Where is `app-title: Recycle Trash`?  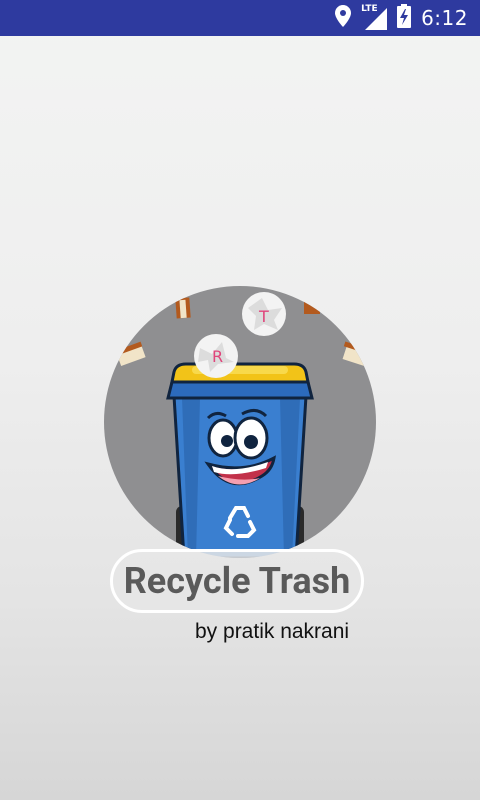
app-title: Recycle Trash is located at coordinates (237, 581).